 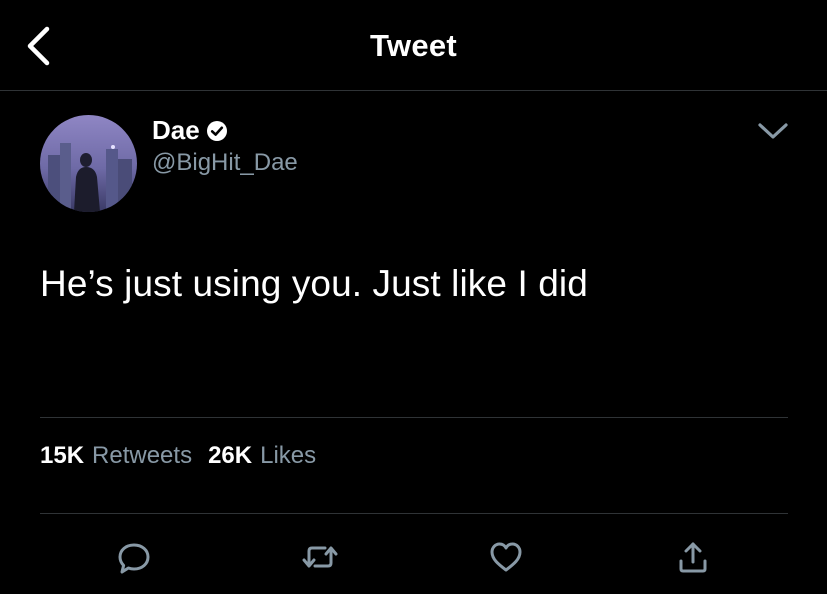 I want to click on share-button, so click(x=693, y=557).